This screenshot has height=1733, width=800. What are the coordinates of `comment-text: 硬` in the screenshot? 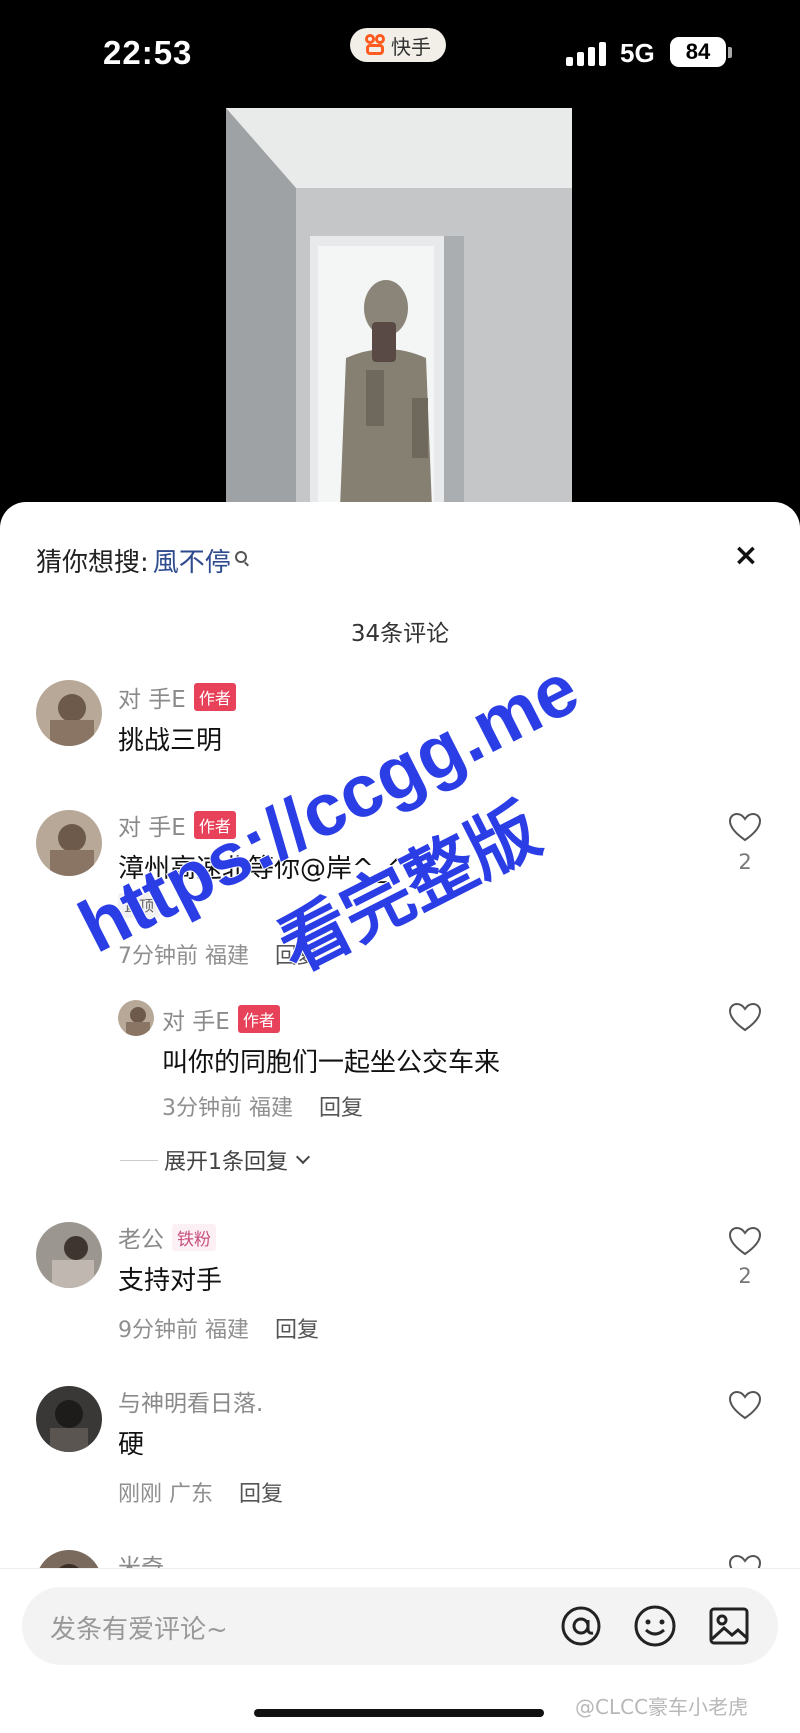 It's located at (131, 1445).